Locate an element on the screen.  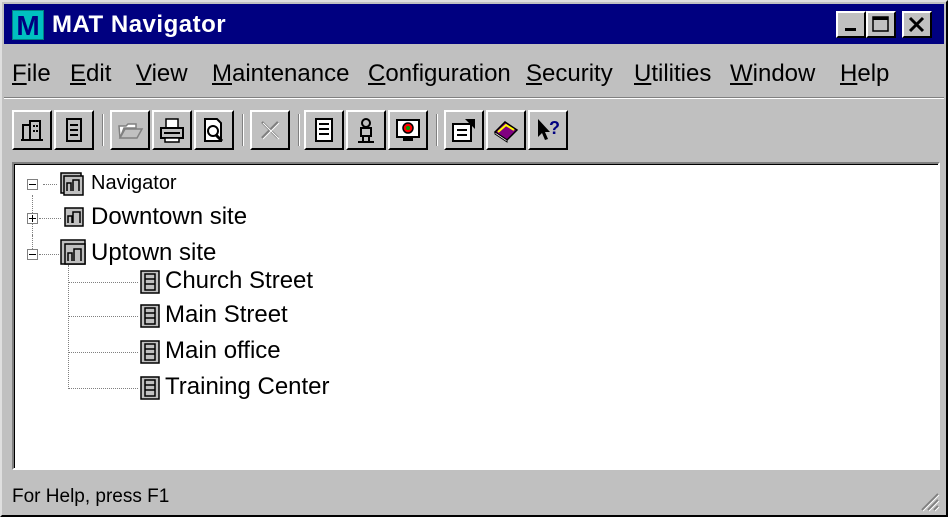
menu-view: View is located at coordinates (162, 74).